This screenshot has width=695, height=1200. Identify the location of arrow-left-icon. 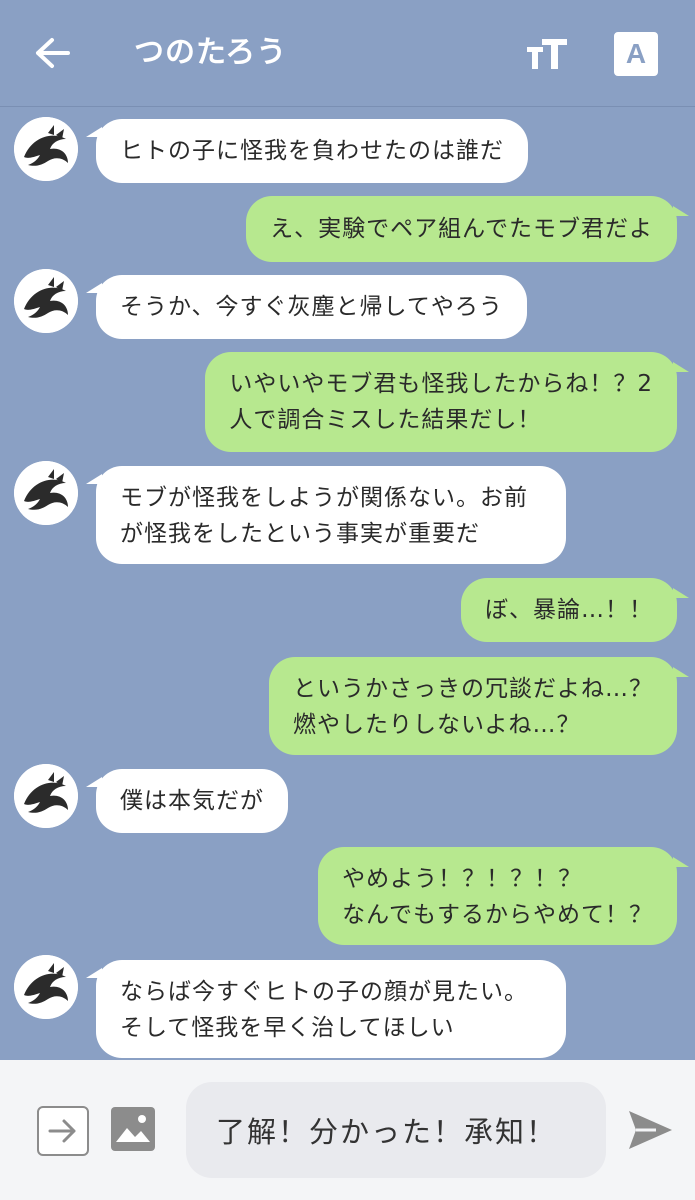
(53, 53).